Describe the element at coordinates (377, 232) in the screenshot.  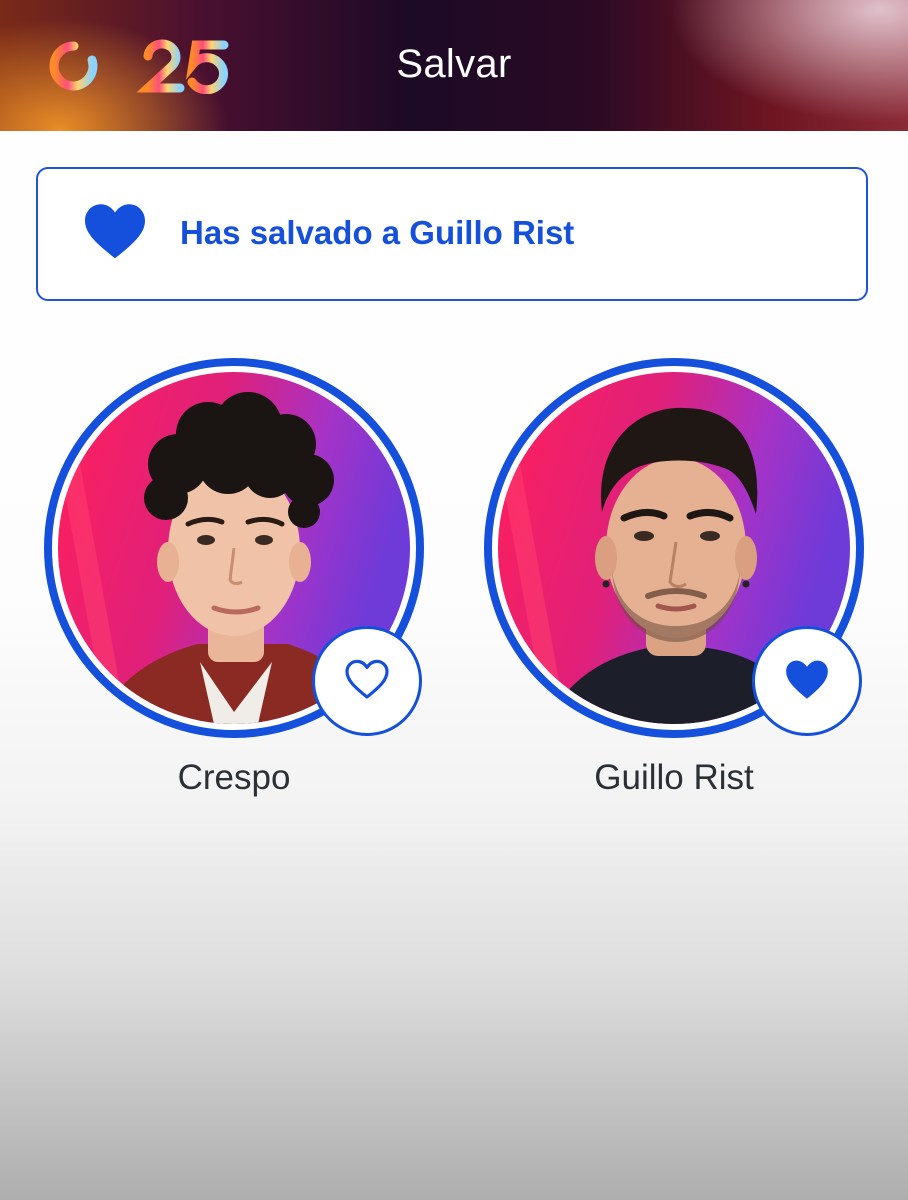
I see `banner-message: Has salvado a Guillo Rist` at that location.